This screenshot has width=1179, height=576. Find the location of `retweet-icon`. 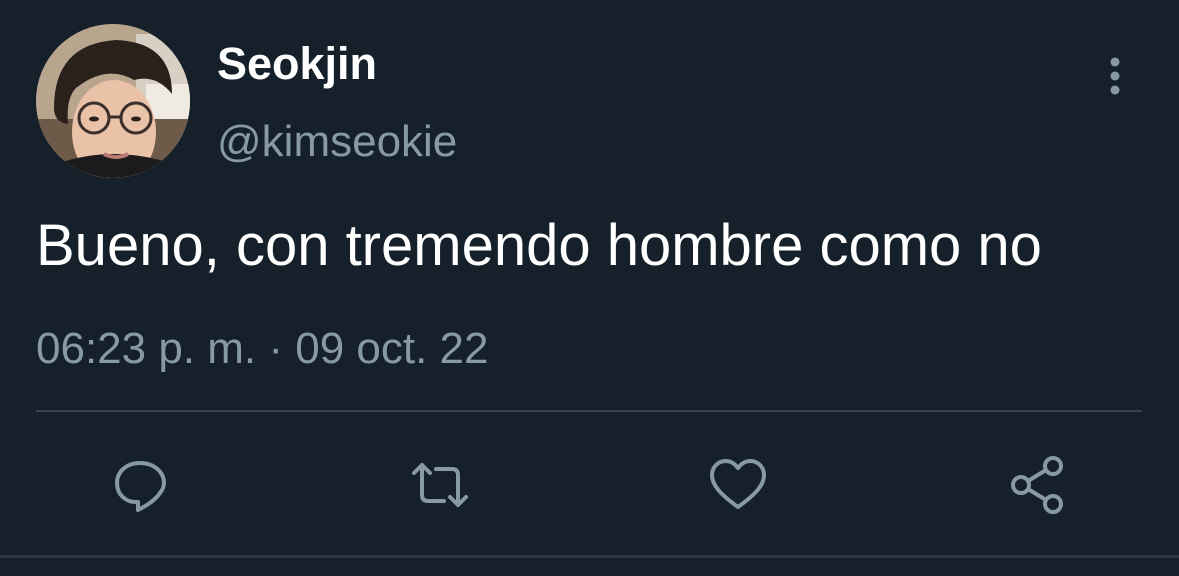

retweet-icon is located at coordinates (440, 485).